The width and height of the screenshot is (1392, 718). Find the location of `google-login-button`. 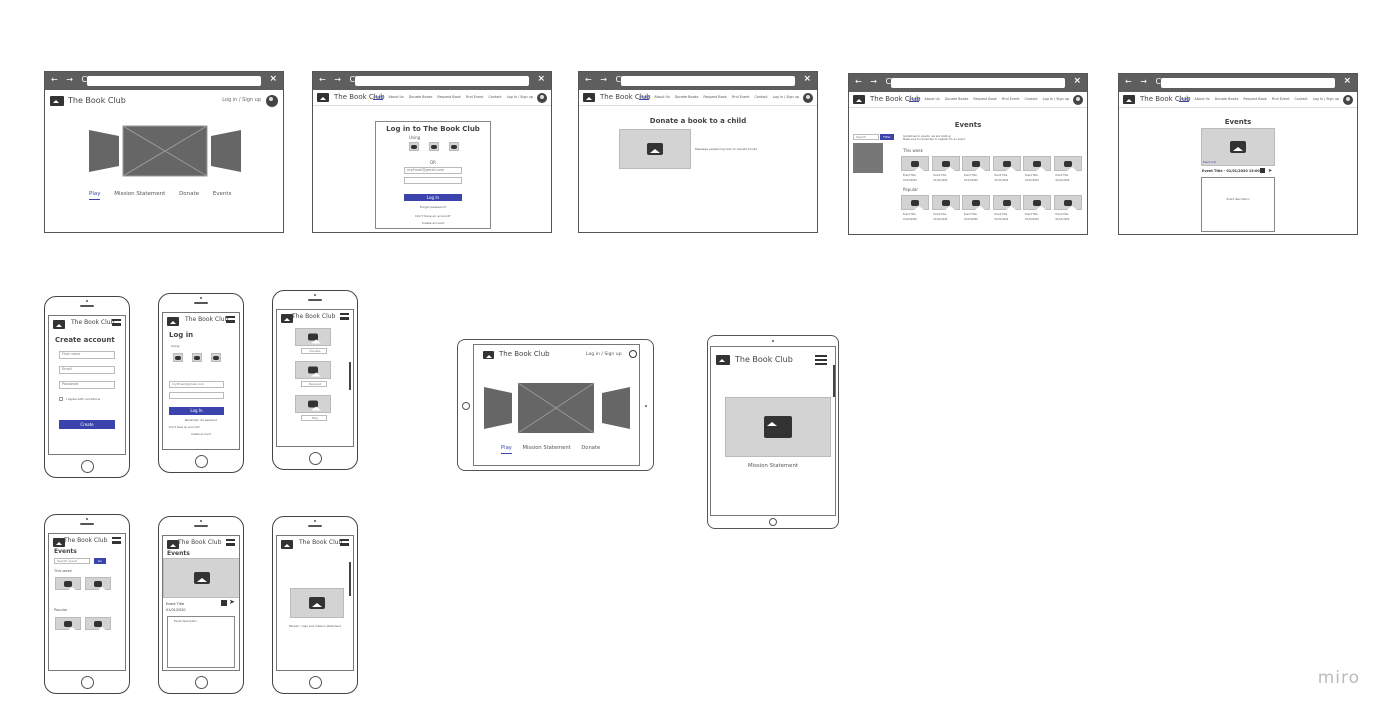

google-login-button is located at coordinates (199, 359).